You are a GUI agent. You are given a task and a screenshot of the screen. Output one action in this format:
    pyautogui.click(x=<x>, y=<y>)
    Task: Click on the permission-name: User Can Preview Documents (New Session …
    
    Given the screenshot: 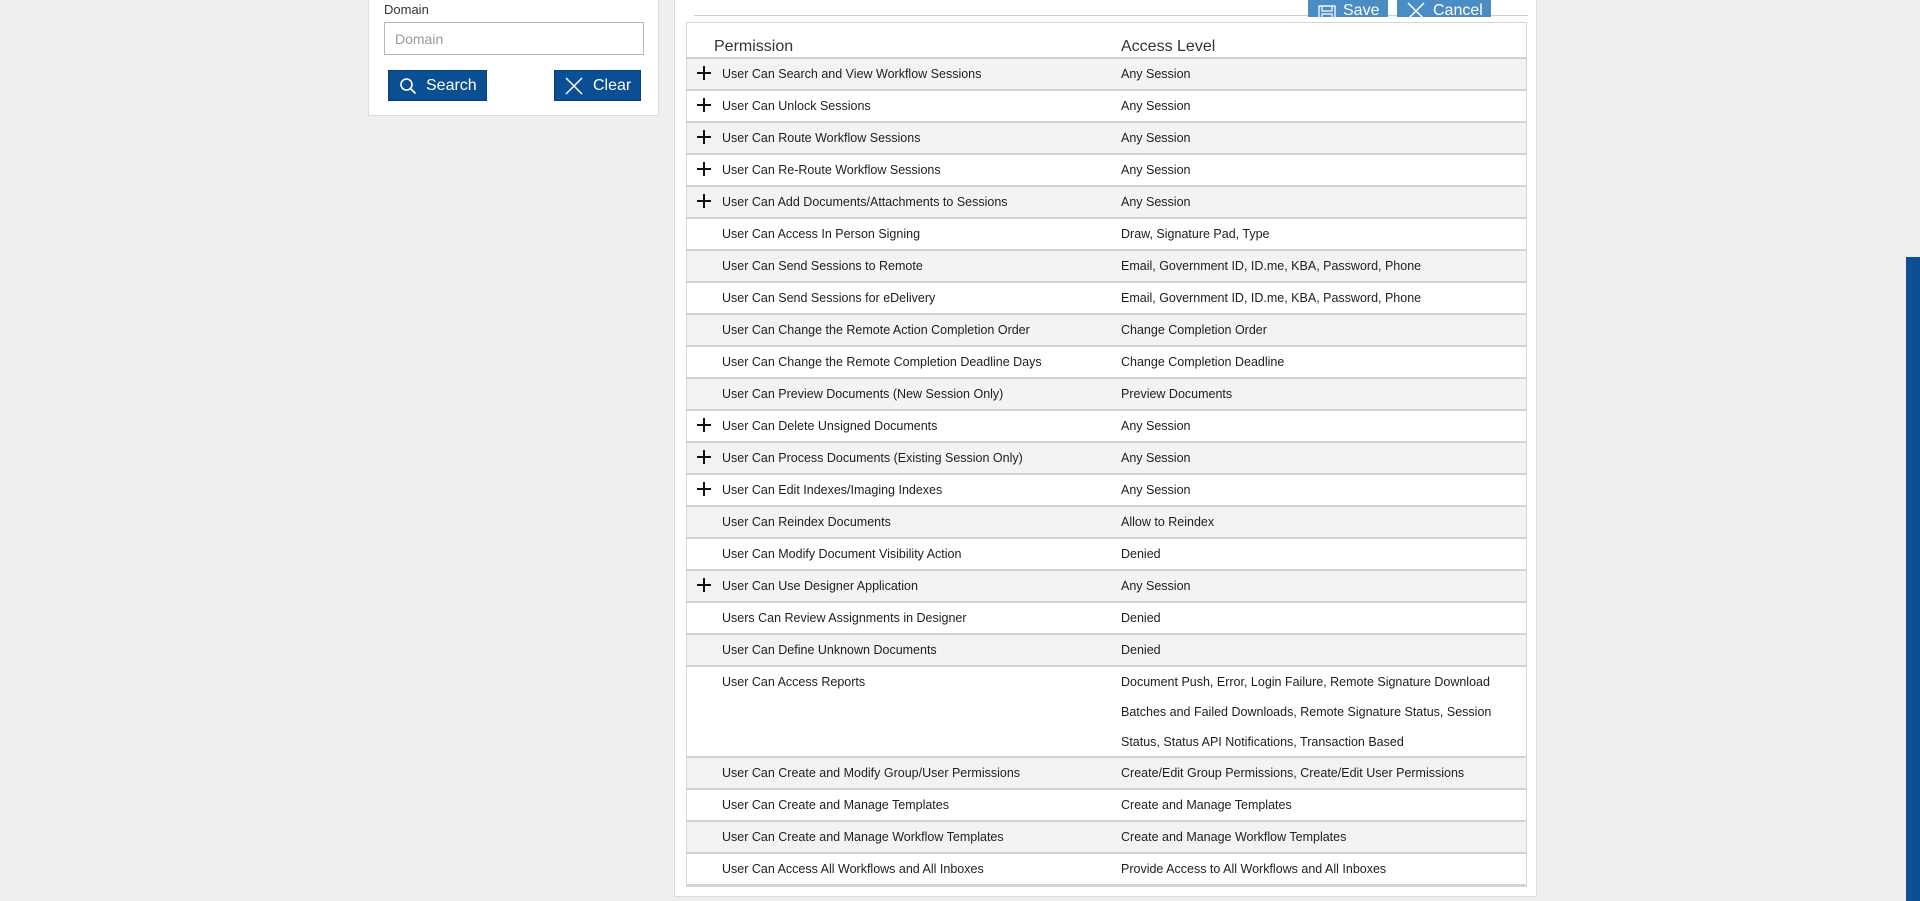 What is the action you would take?
    pyautogui.click(x=863, y=394)
    